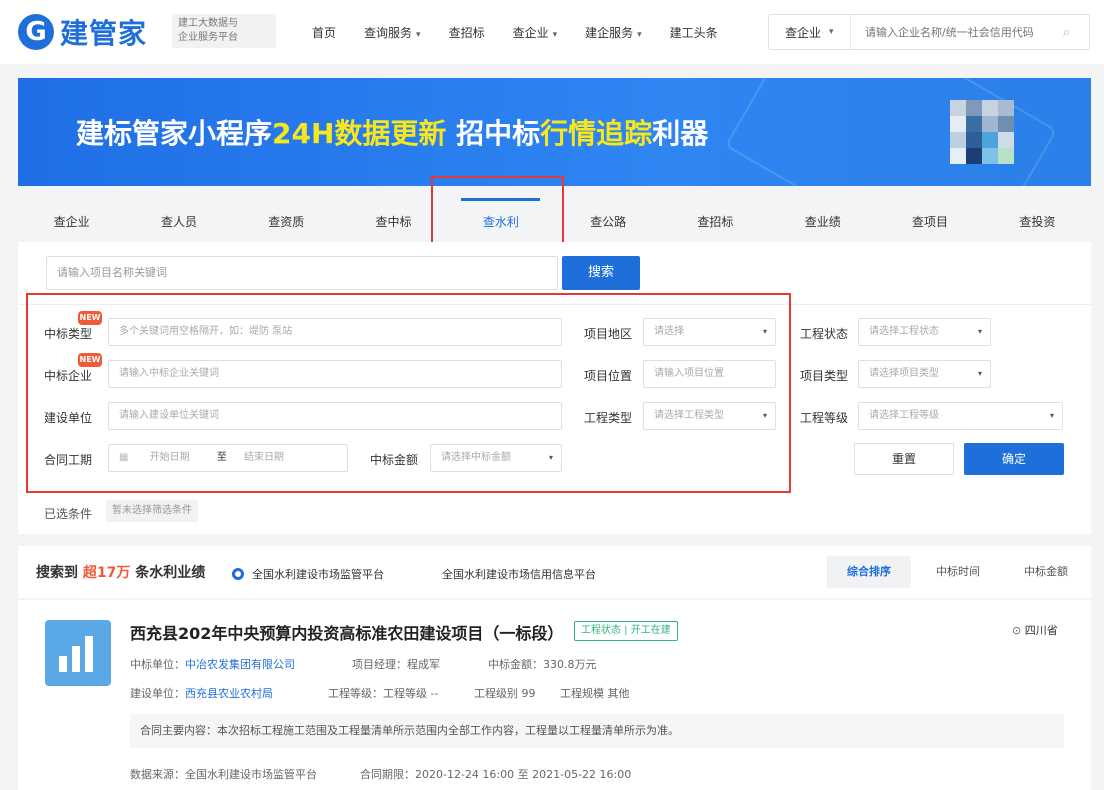  Describe the element at coordinates (223, 774) in the screenshot. I see `data-source: 数据来源：全国水利建设市场监管平台` at that location.